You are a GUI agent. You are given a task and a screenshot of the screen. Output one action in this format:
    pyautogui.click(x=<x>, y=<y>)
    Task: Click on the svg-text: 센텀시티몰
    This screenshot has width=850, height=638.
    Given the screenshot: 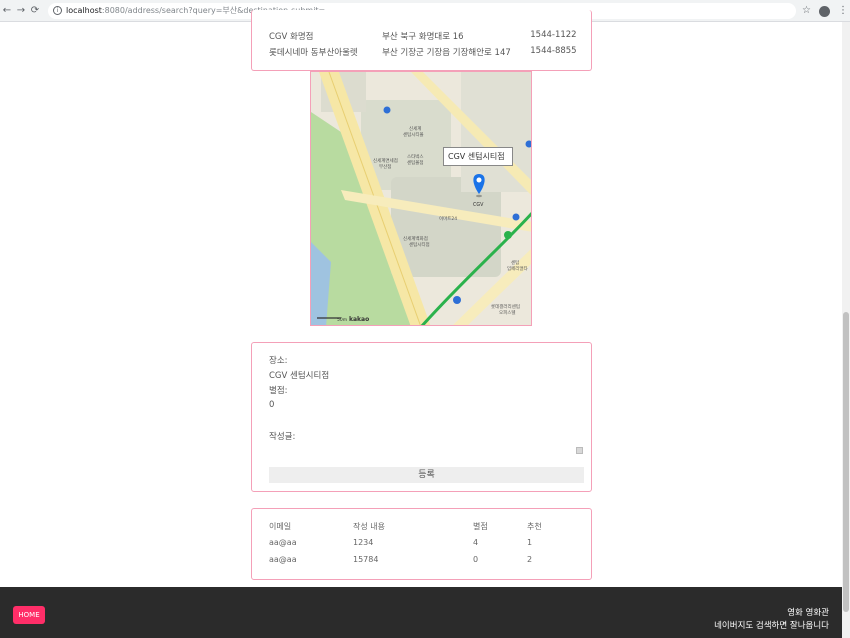 What is the action you would take?
    pyautogui.click(x=413, y=134)
    